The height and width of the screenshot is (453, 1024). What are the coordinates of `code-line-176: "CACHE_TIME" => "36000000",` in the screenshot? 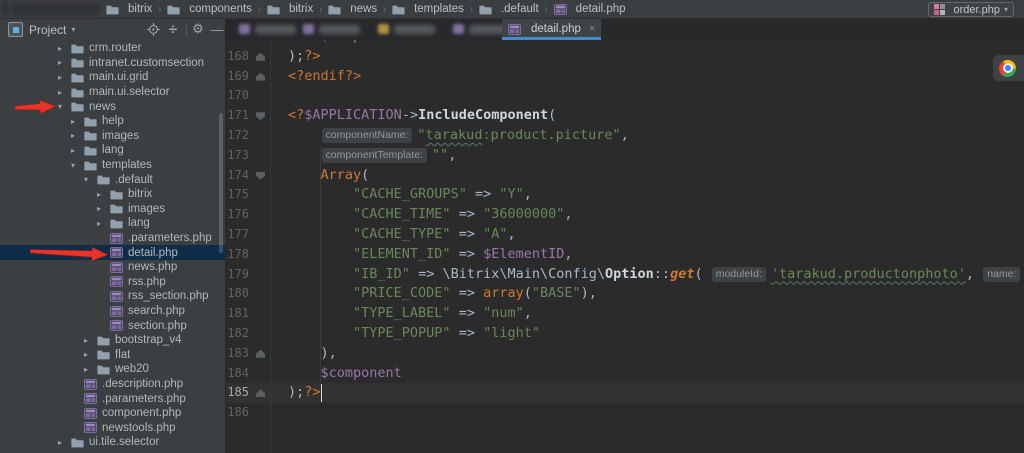 It's located at (430, 215).